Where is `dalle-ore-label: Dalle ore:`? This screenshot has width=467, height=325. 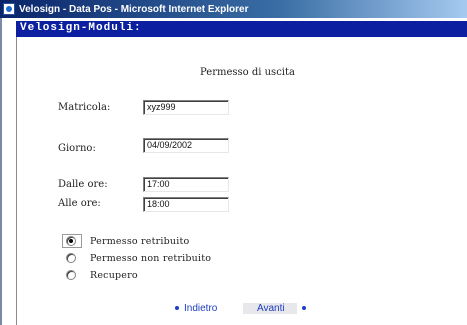 dalle-ore-label: Dalle ore: is located at coordinates (83, 184).